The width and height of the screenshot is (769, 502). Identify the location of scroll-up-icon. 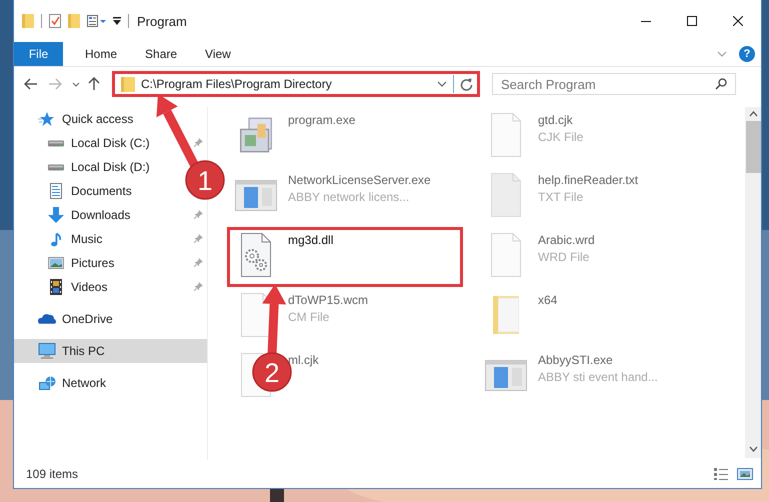
(753, 114).